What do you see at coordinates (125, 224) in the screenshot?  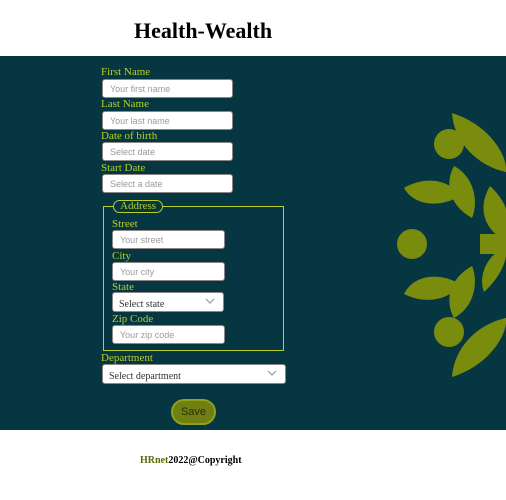 I see `street-label: Street` at bounding box center [125, 224].